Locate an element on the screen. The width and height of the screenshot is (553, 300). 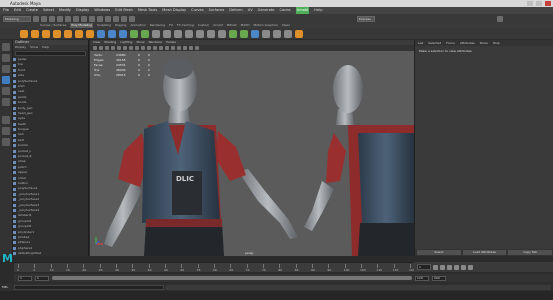
render-icon is located at coordinates (124, 18).